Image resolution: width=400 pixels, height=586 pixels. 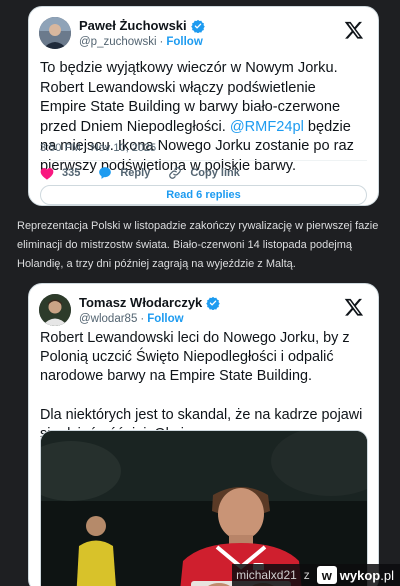 I want to click on watermark: michalxd21 z w wykop.pl, so click(x=316, y=575).